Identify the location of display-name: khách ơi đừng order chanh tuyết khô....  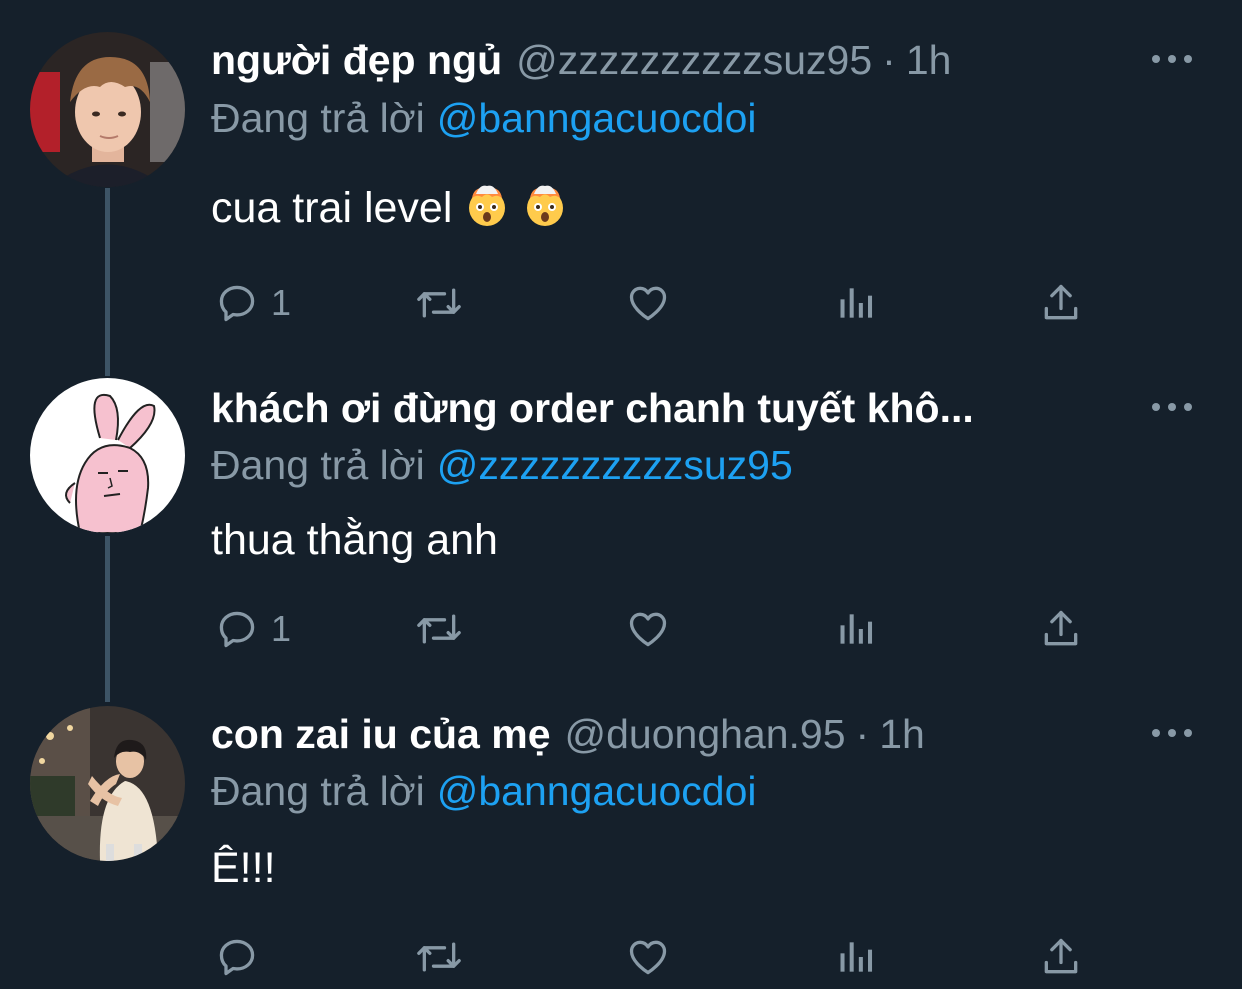
(592, 408).